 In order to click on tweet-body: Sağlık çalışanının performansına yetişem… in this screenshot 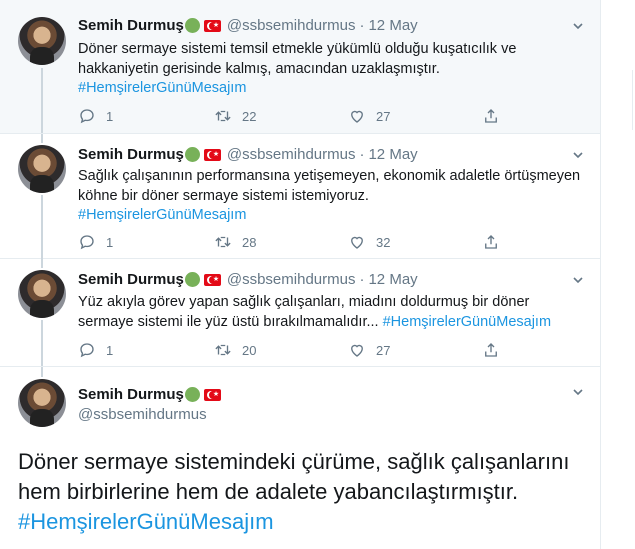, I will do `click(329, 186)`.